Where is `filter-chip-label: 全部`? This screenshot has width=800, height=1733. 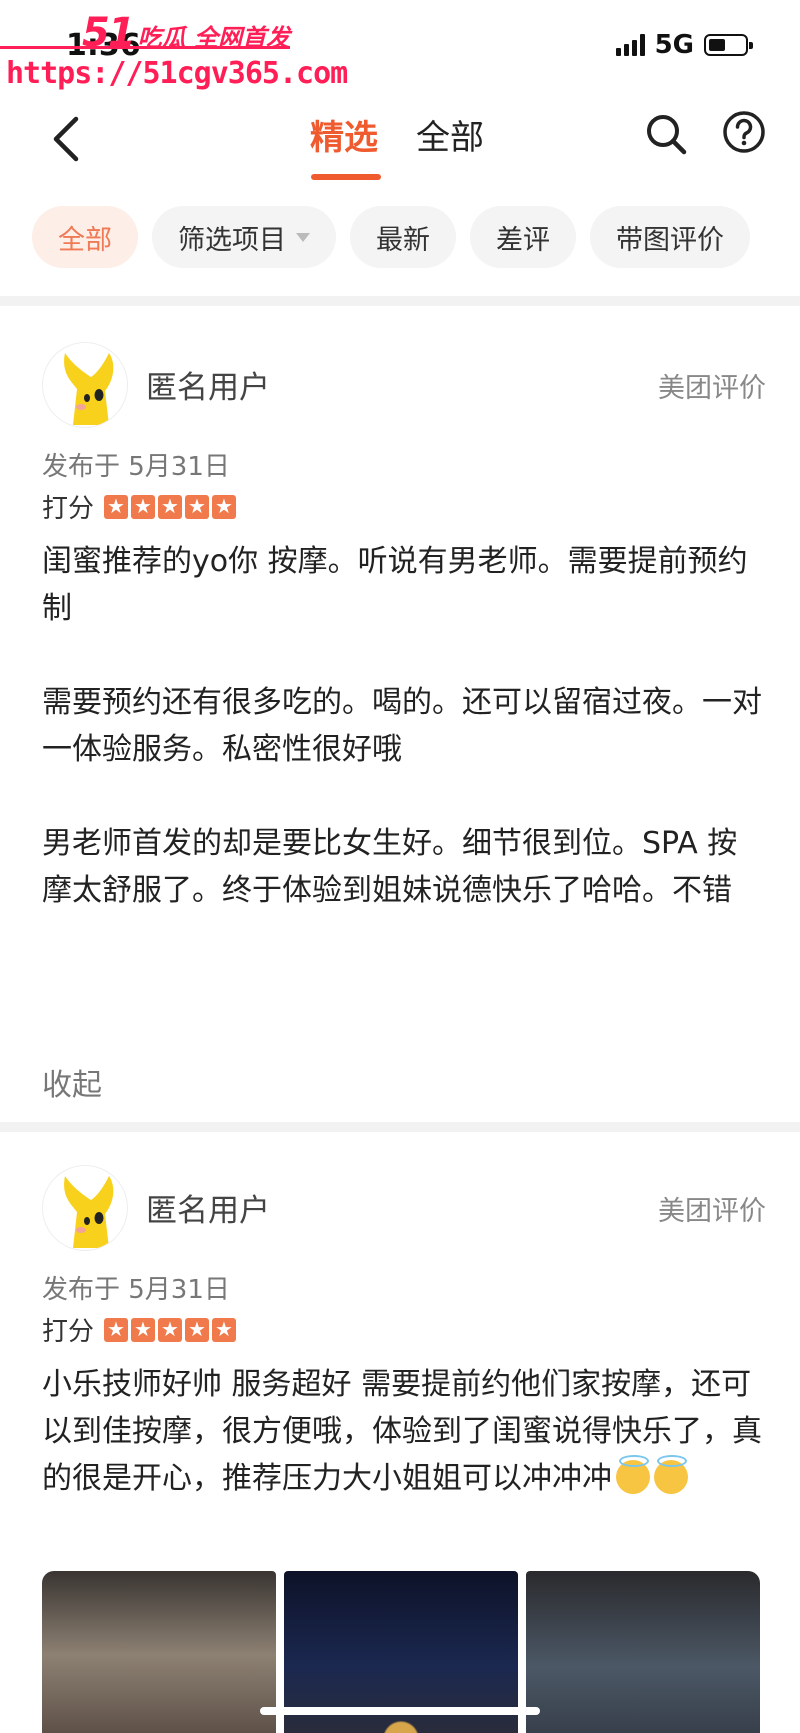 filter-chip-label: 全部 is located at coordinates (85, 240).